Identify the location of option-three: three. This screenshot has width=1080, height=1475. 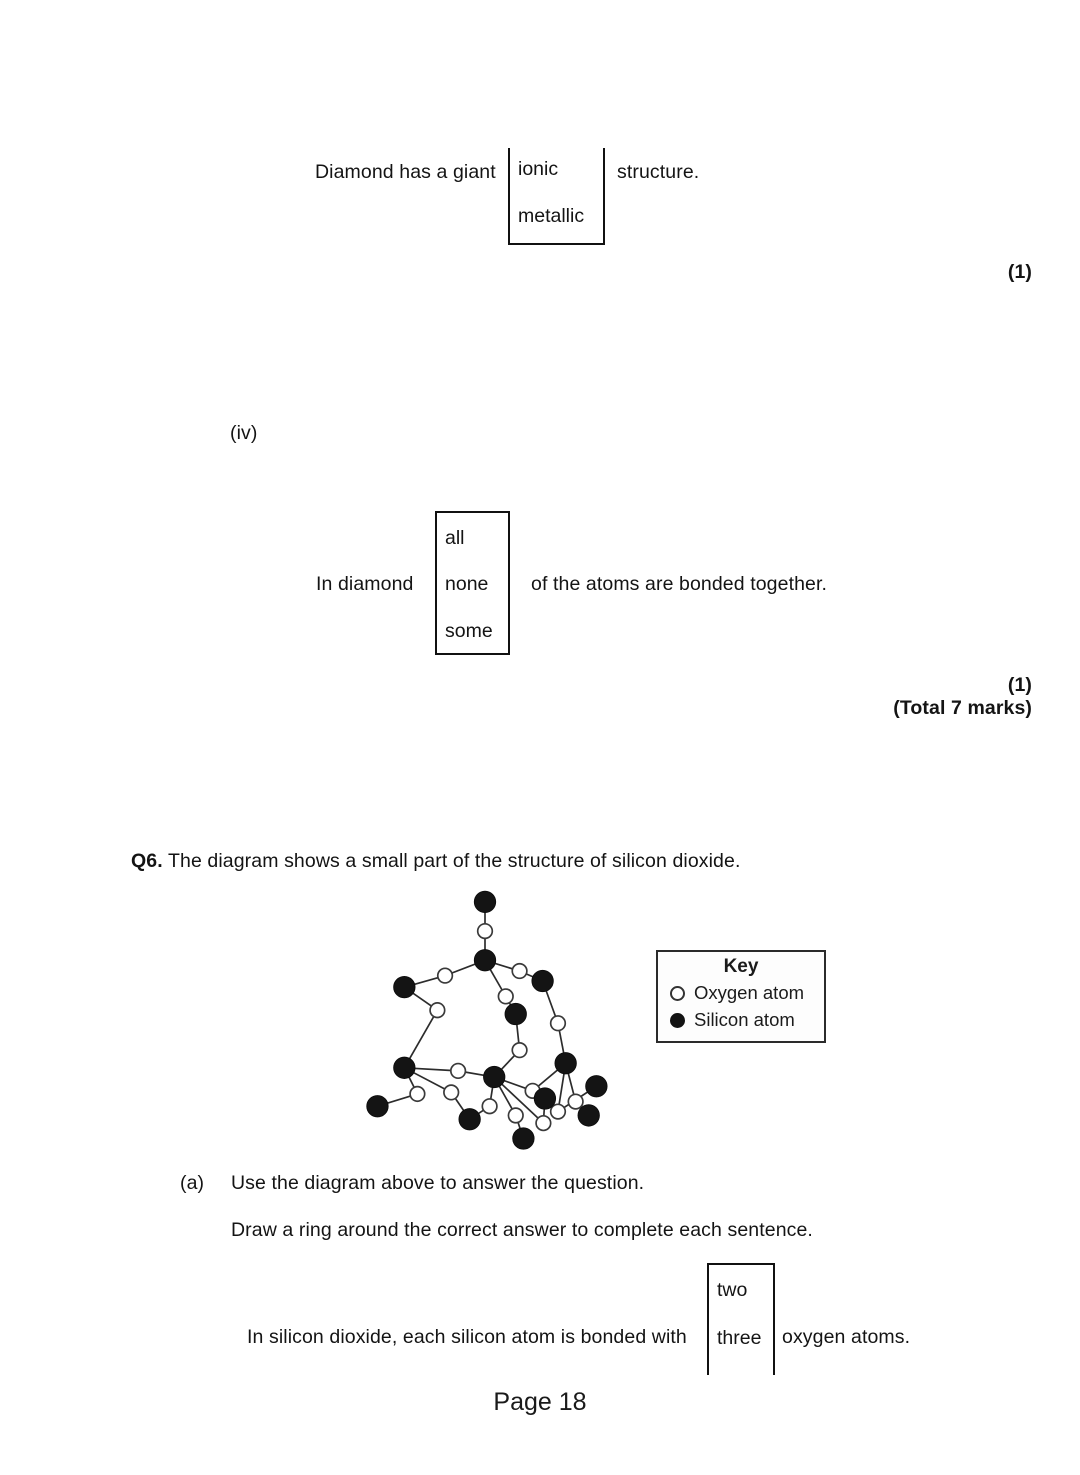
(739, 1338).